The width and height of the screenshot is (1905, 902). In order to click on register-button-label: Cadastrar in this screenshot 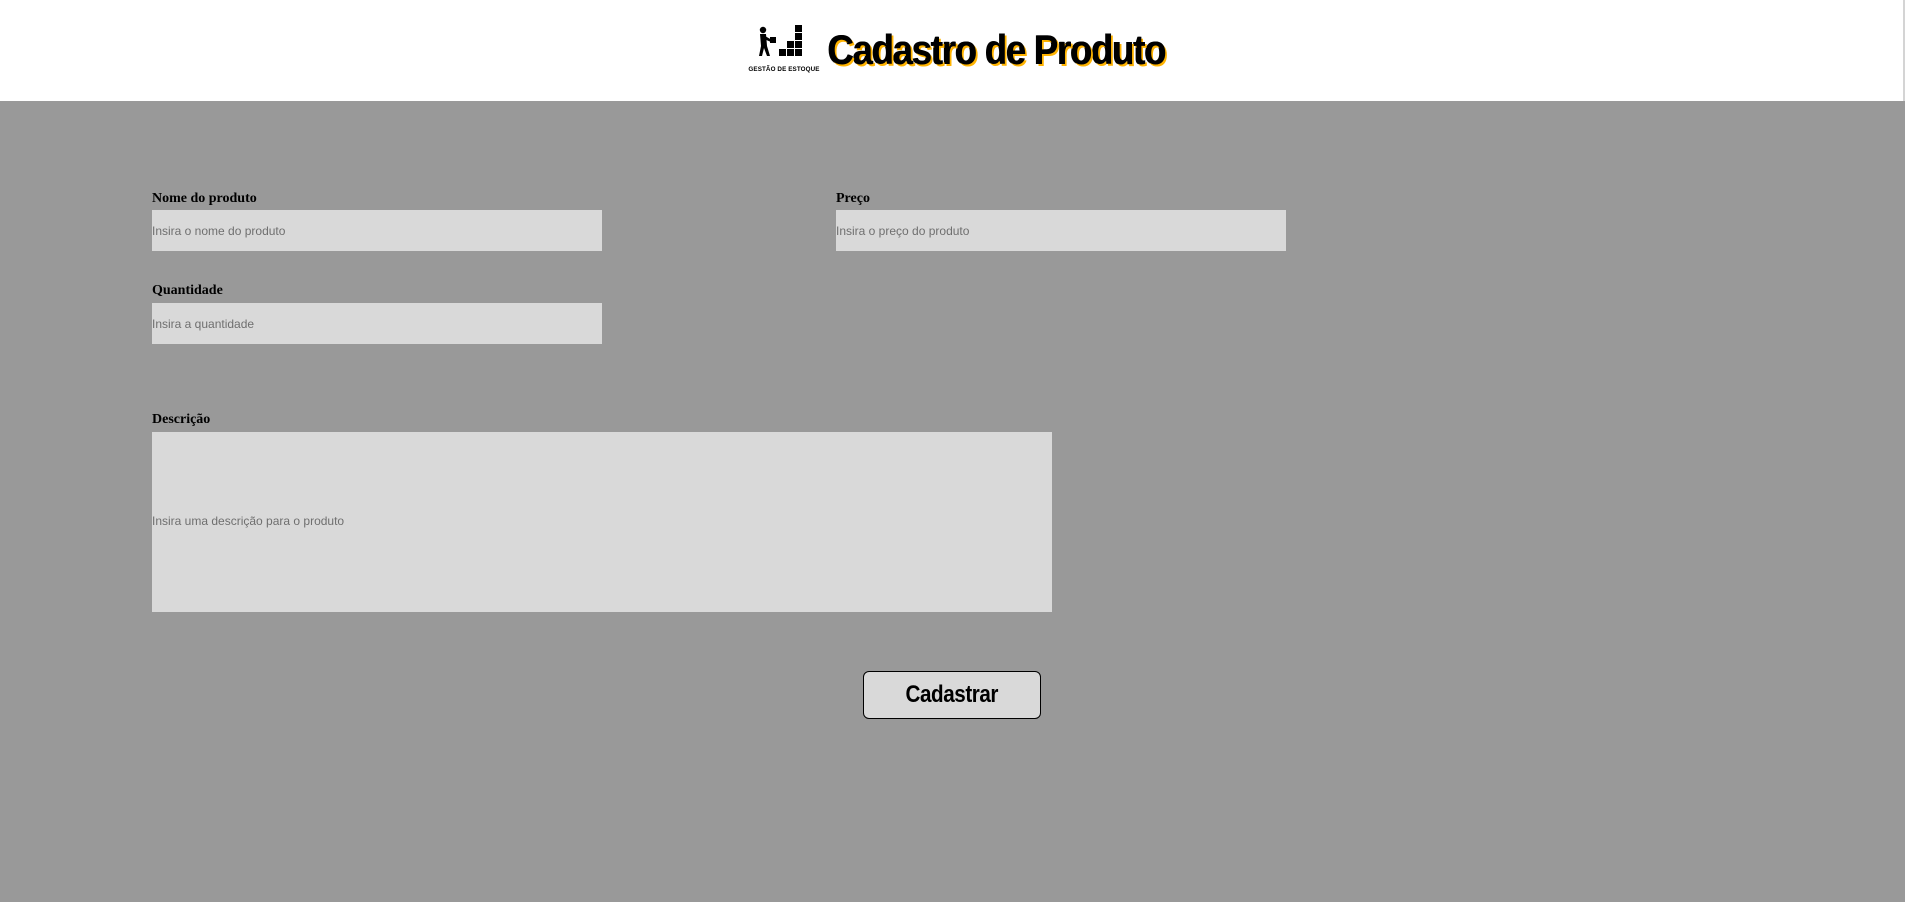, I will do `click(952, 694)`.